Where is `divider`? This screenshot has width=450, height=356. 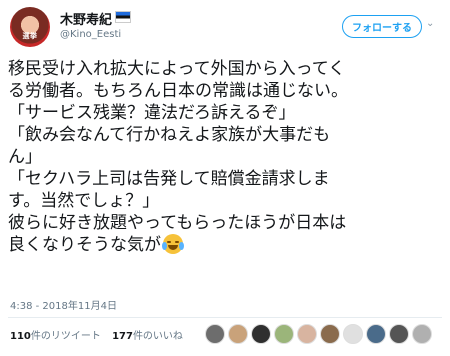
divider is located at coordinates (225, 317).